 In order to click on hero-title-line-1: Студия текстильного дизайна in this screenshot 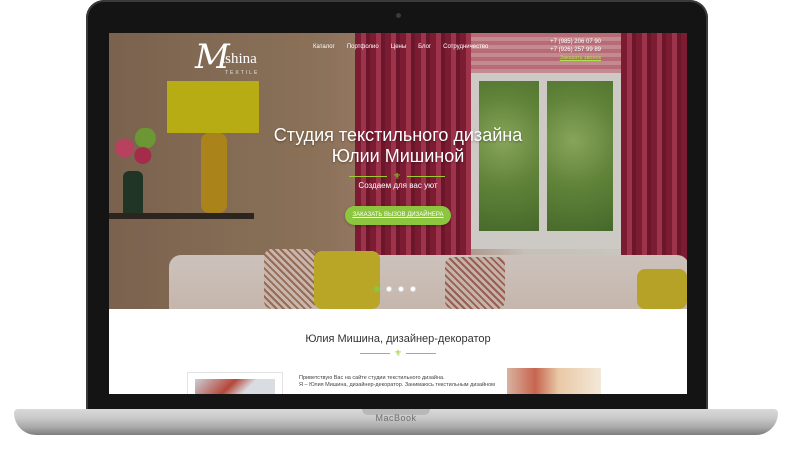, I will do `click(398, 135)`.